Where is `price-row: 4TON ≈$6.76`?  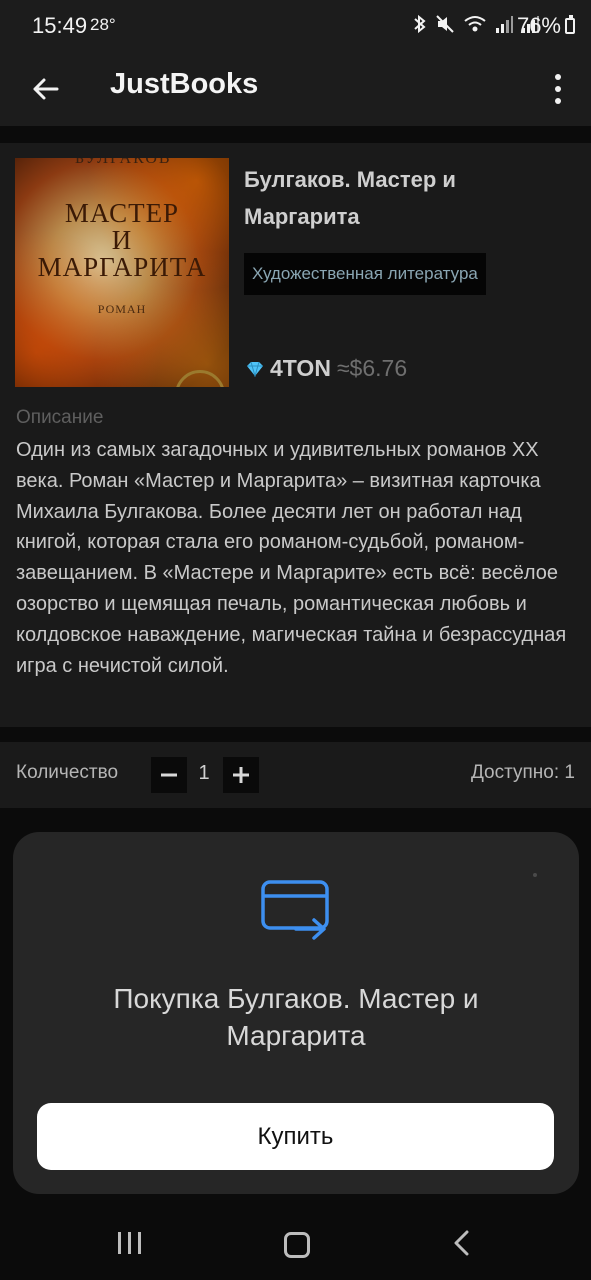 price-row: 4TON ≈$6.76 is located at coordinates (326, 368).